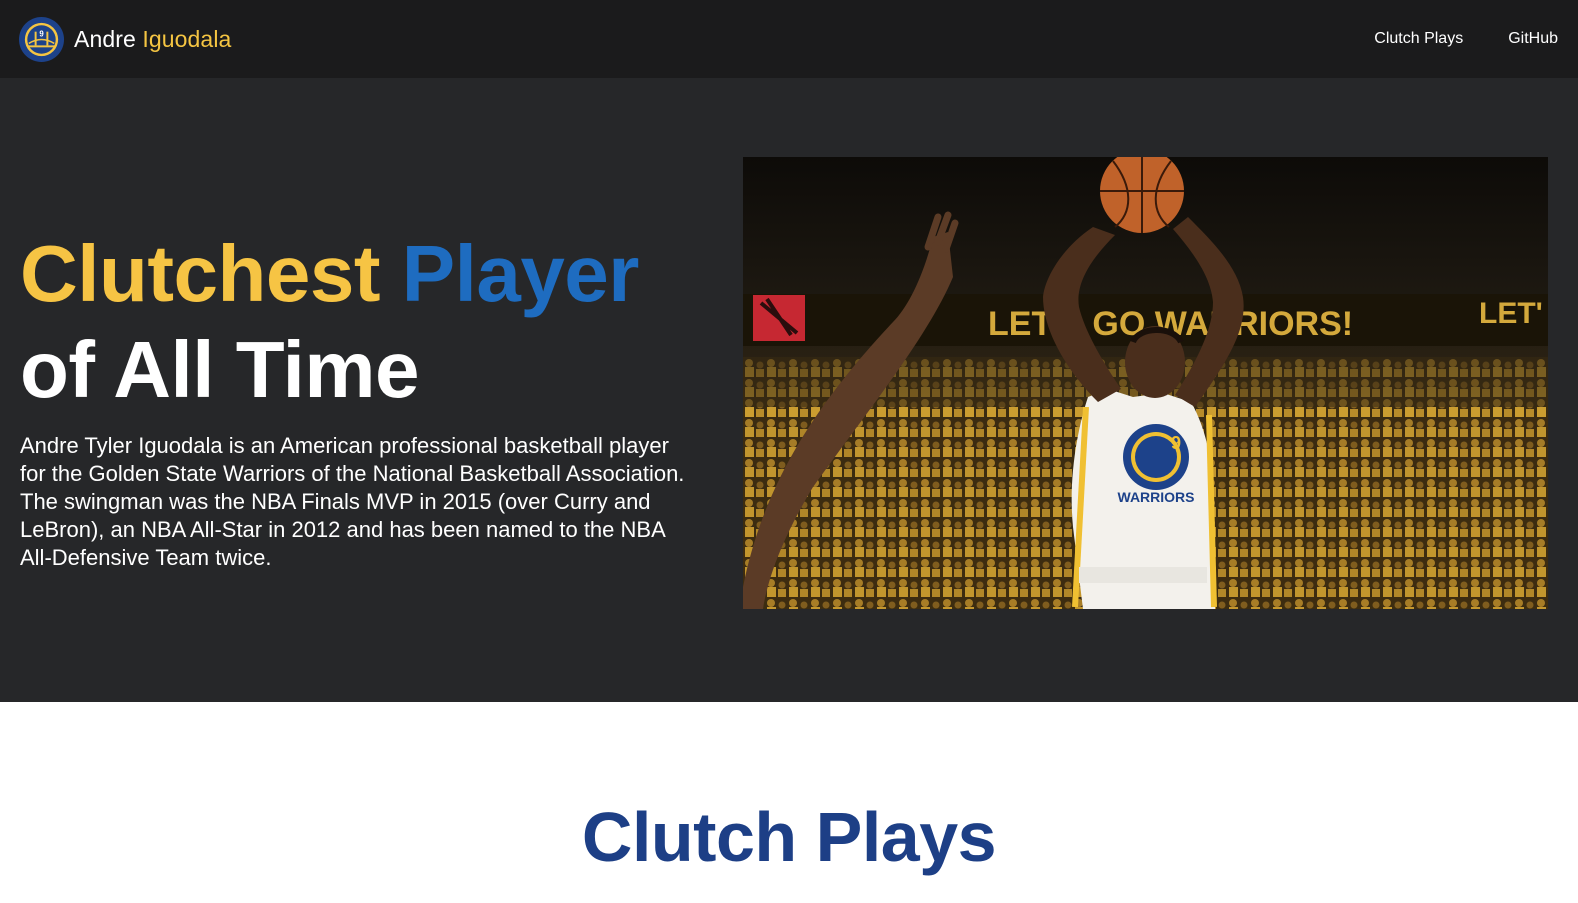 This screenshot has height=903, width=1578. Describe the element at coordinates (360, 322) in the screenshot. I see `hero-headline: Clutchest Player of All Time` at that location.